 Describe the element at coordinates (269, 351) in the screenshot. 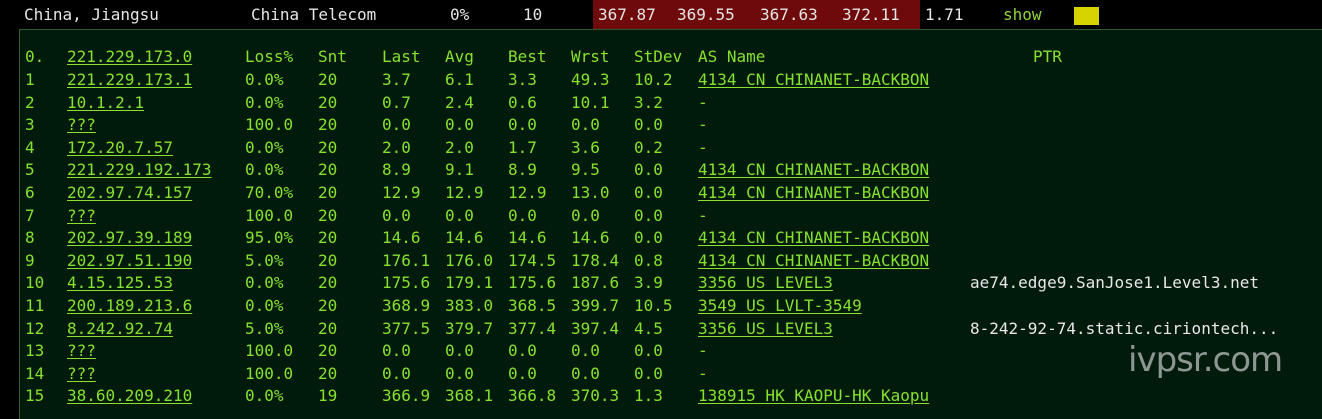

I see `loss-cell: 100.0` at that location.